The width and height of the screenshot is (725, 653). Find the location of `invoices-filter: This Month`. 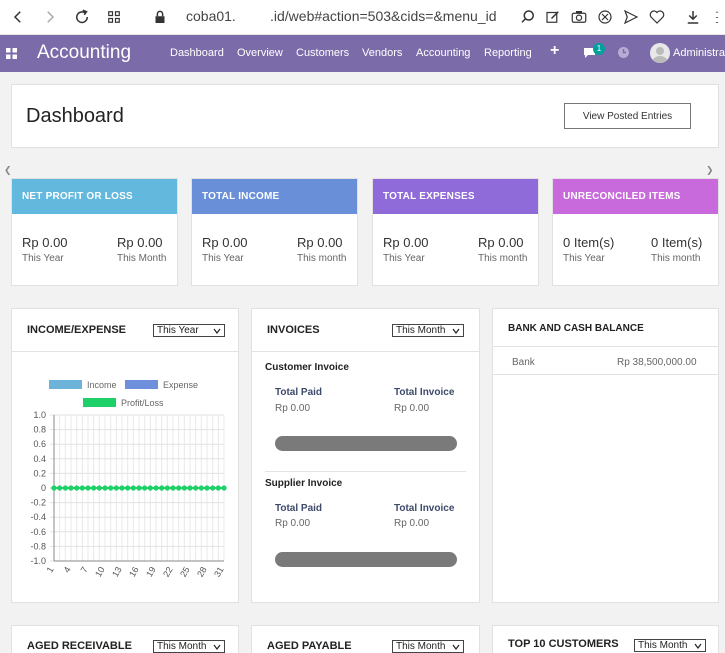

invoices-filter: This Month is located at coordinates (428, 330).